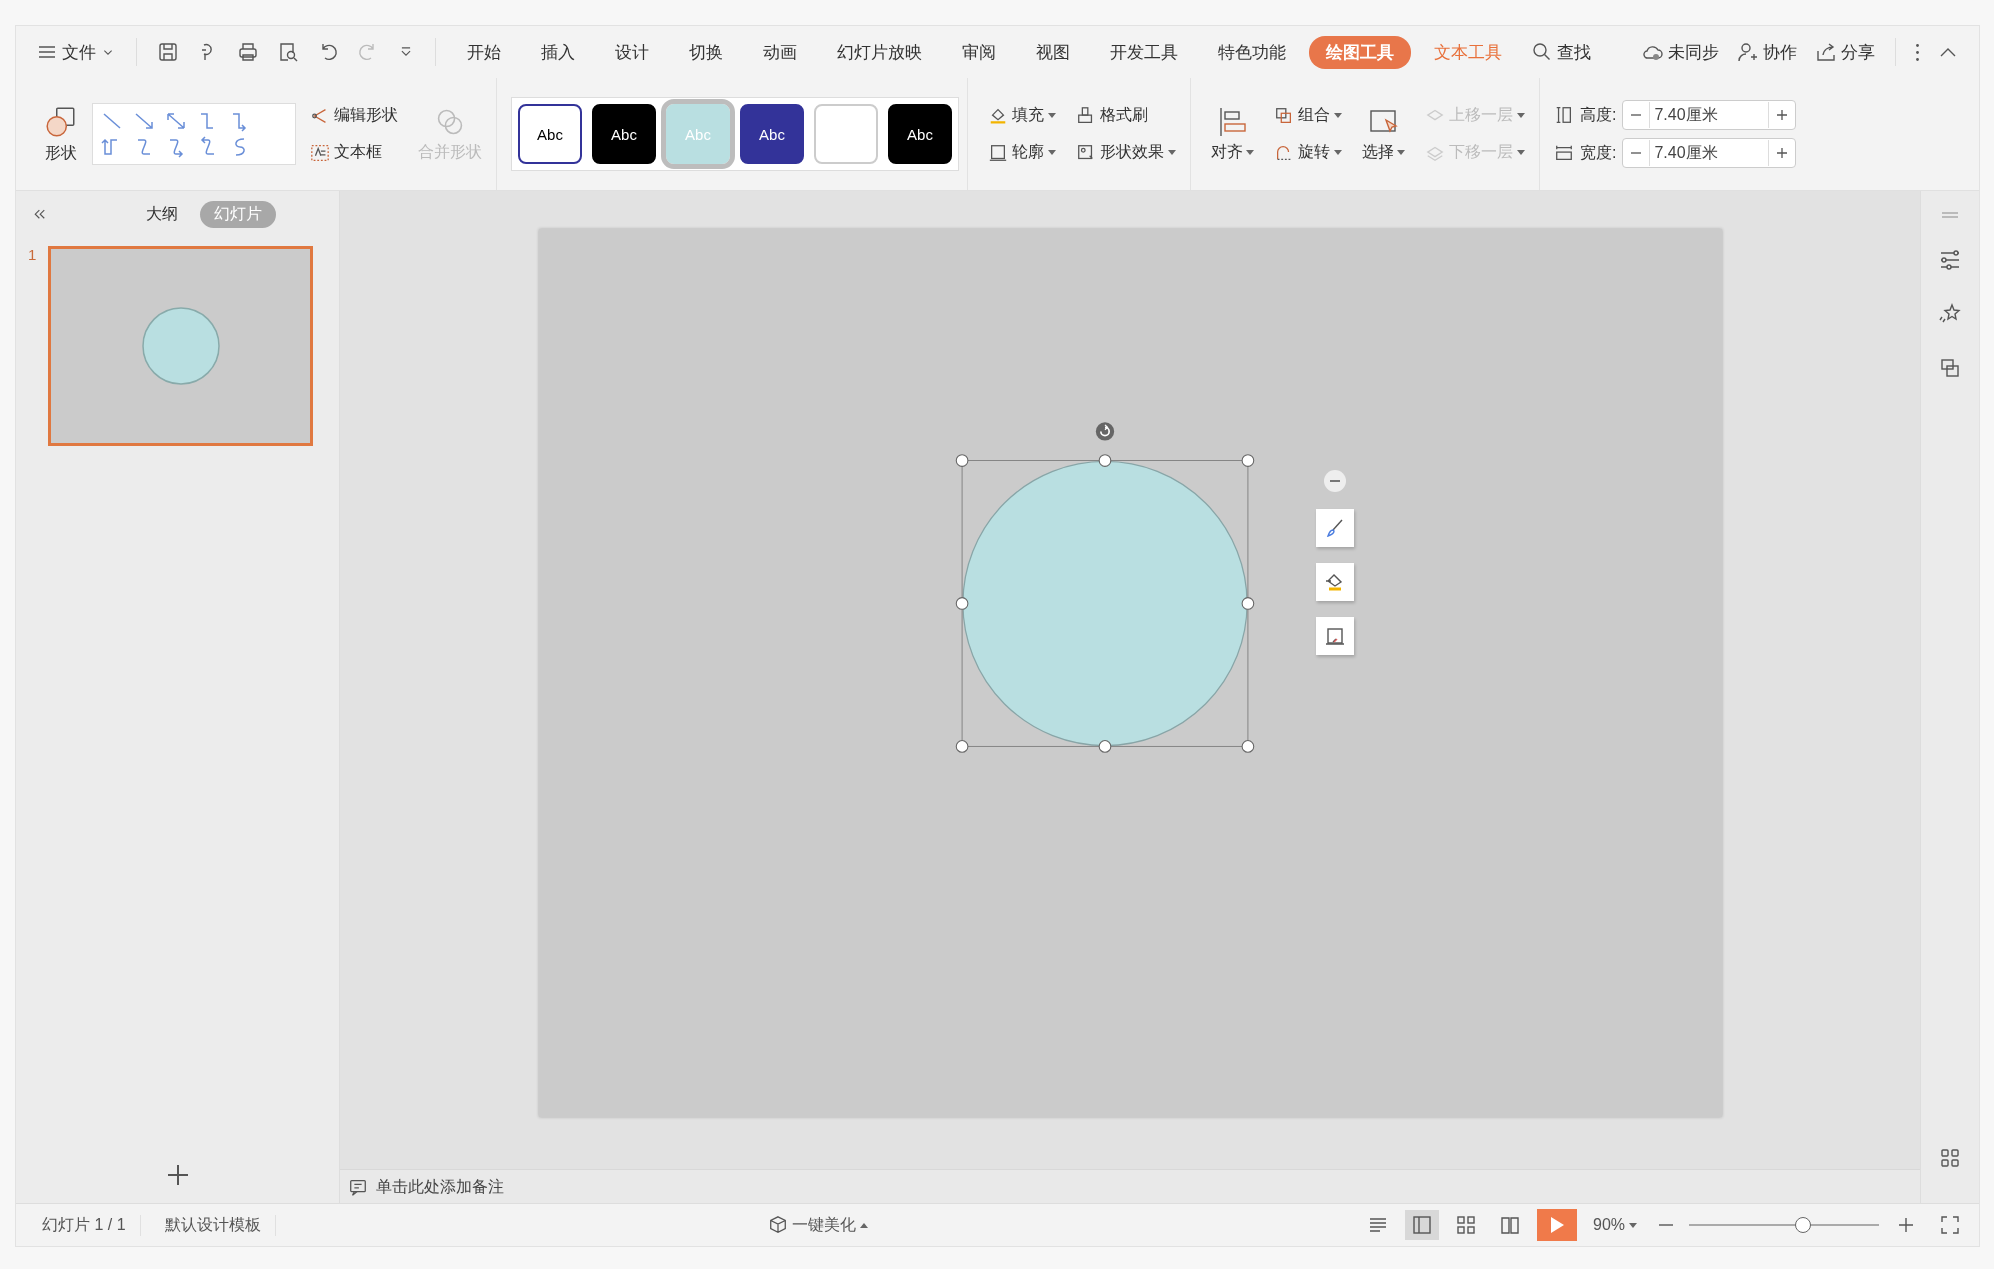 The height and width of the screenshot is (1269, 1994). Describe the element at coordinates (320, 152) in the screenshot. I see `text-box-icon` at that location.